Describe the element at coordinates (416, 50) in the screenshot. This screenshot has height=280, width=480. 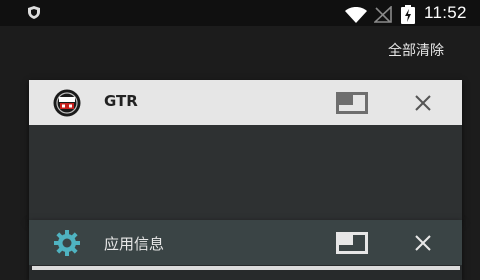
I see `clear-all-button: 全部清除` at that location.